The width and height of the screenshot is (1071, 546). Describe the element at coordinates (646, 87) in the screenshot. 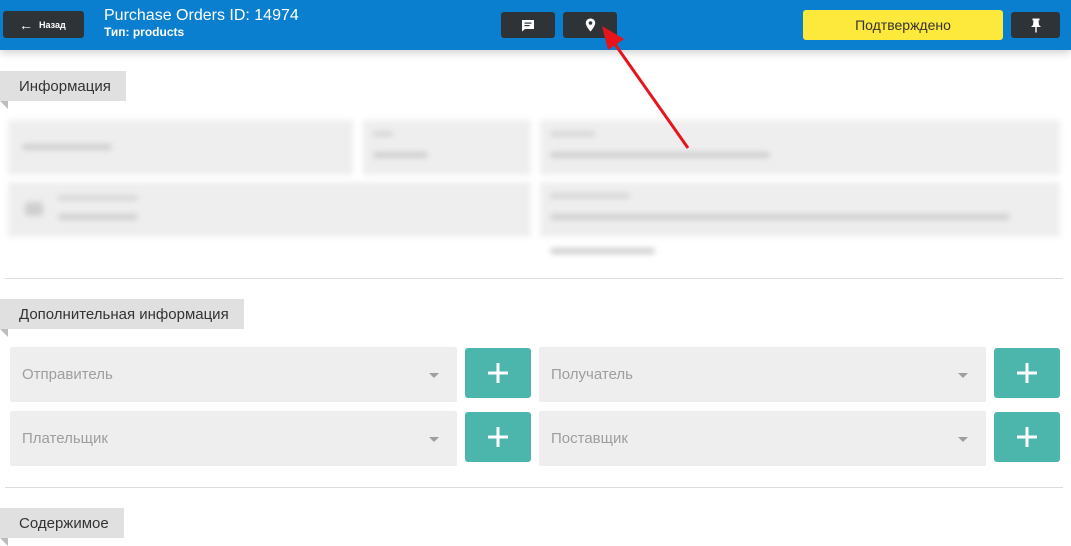

I see `annotation-arrow` at that location.